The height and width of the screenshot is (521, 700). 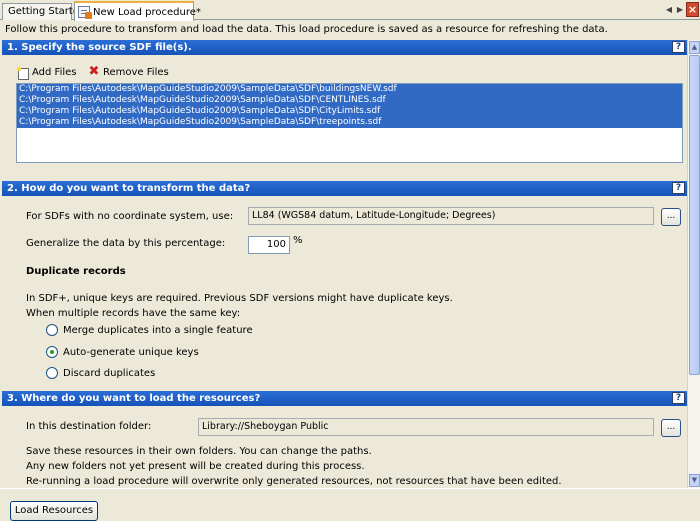 I want to click on tab-label: New Load procedure*, so click(x=147, y=12).